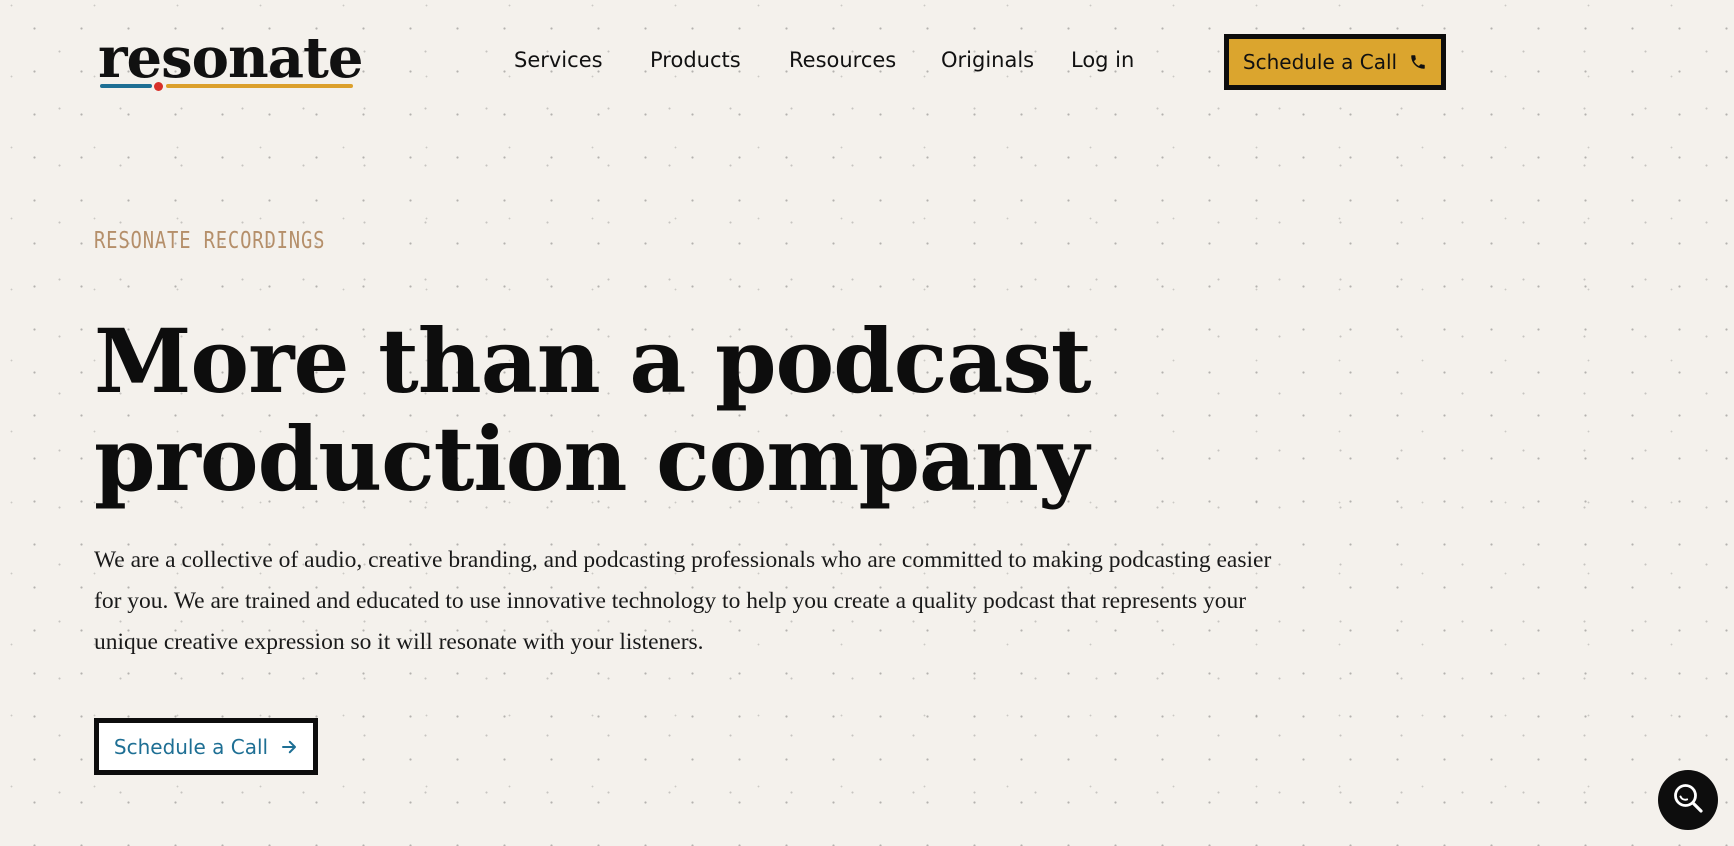  What do you see at coordinates (1102, 60) in the screenshot?
I see `nav-login: Log in` at bounding box center [1102, 60].